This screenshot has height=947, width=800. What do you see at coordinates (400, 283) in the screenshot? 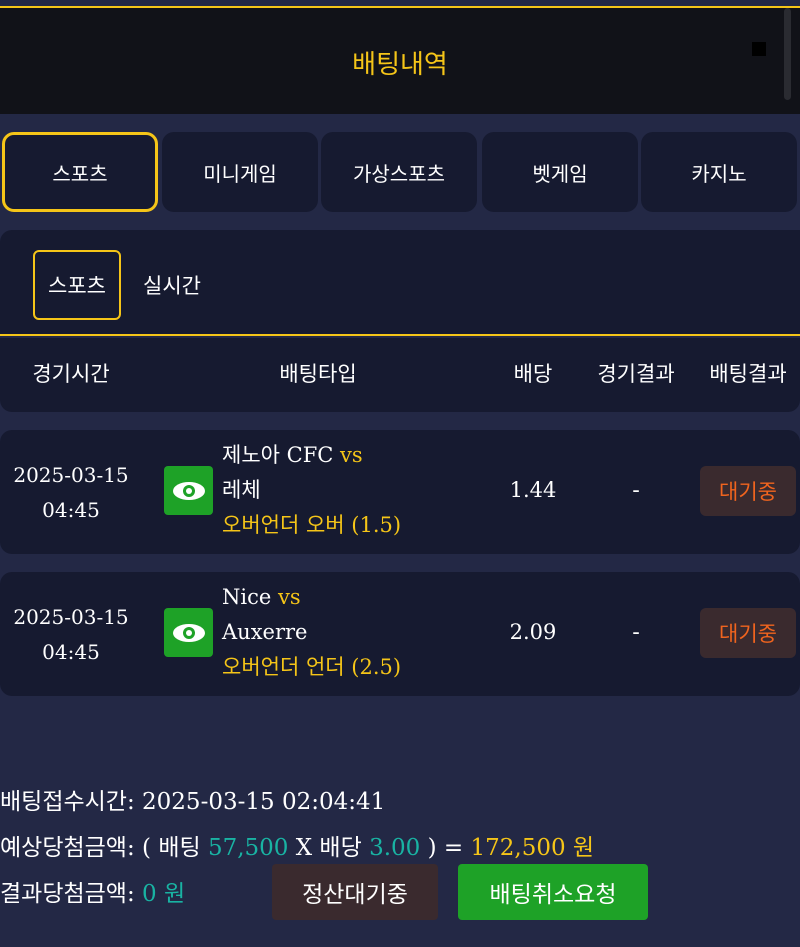
I see `sub-tab-panel: 스포츠 실시간` at bounding box center [400, 283].